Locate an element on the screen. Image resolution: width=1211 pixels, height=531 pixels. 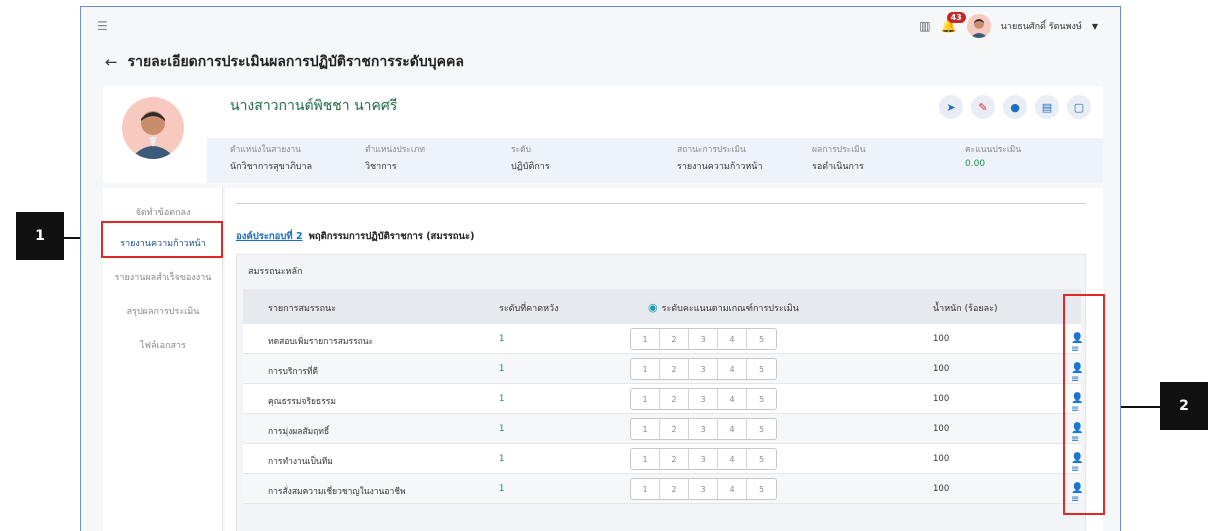
competency-name: คุณธรรมจริยธรรม is located at coordinates (302, 402).